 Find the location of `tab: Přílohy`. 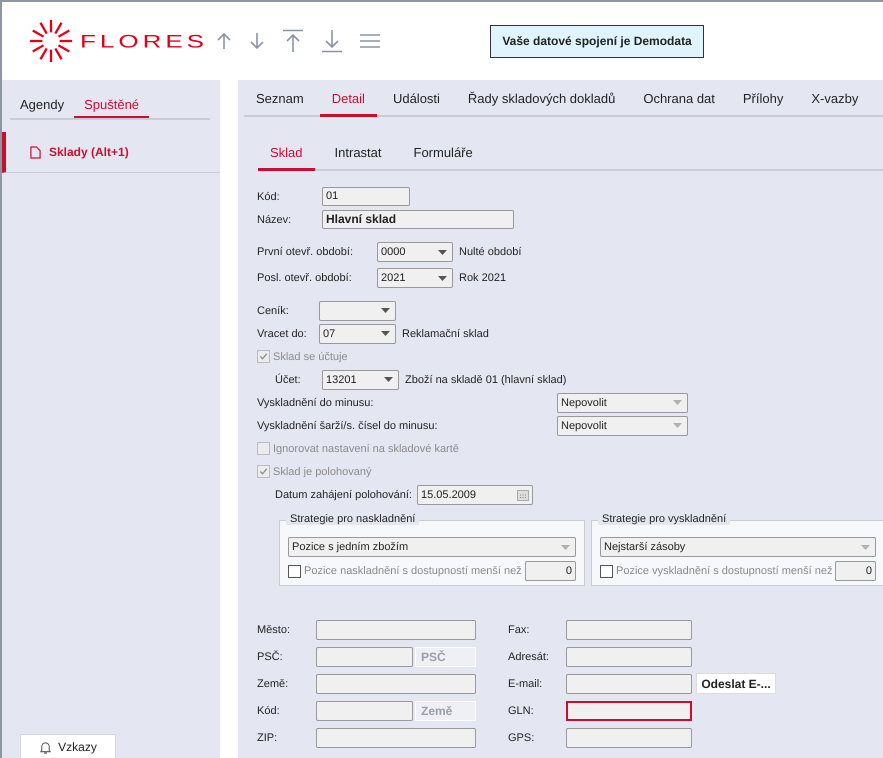

tab: Přílohy is located at coordinates (763, 104).